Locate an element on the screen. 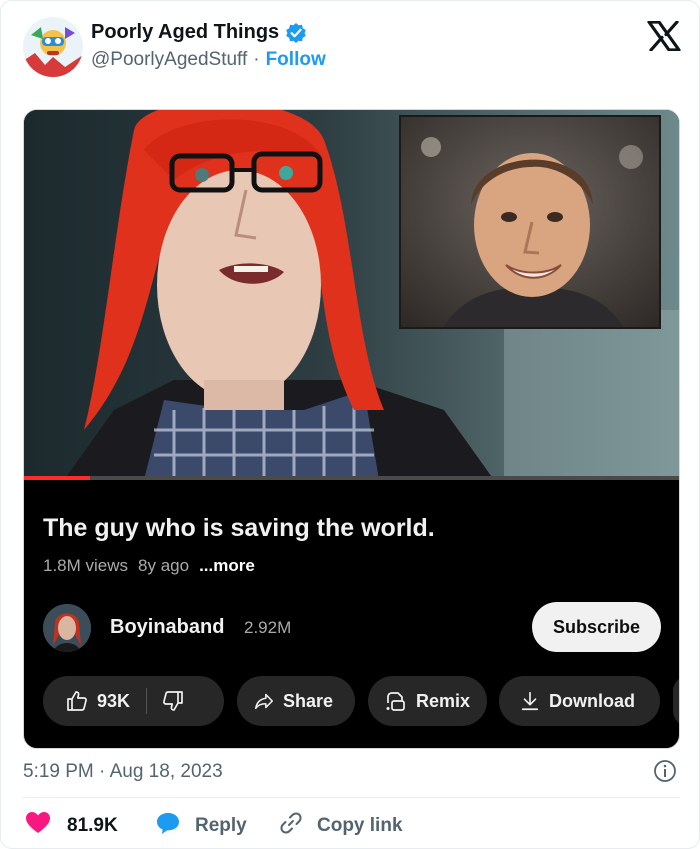  copy-link-action: Copy link is located at coordinates (341, 826).